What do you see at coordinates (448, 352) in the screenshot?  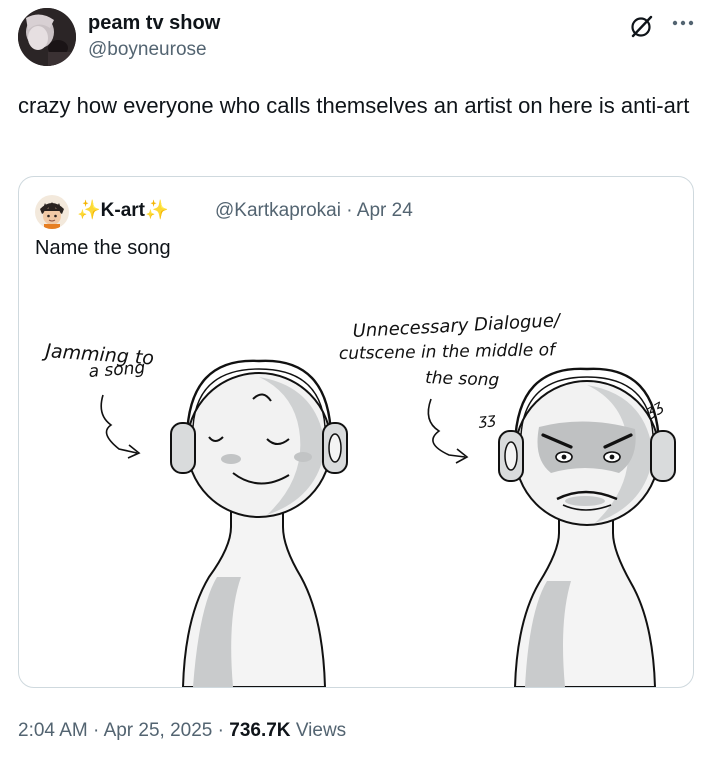 I see `right-caption-line2: cutscene in the middle of` at bounding box center [448, 352].